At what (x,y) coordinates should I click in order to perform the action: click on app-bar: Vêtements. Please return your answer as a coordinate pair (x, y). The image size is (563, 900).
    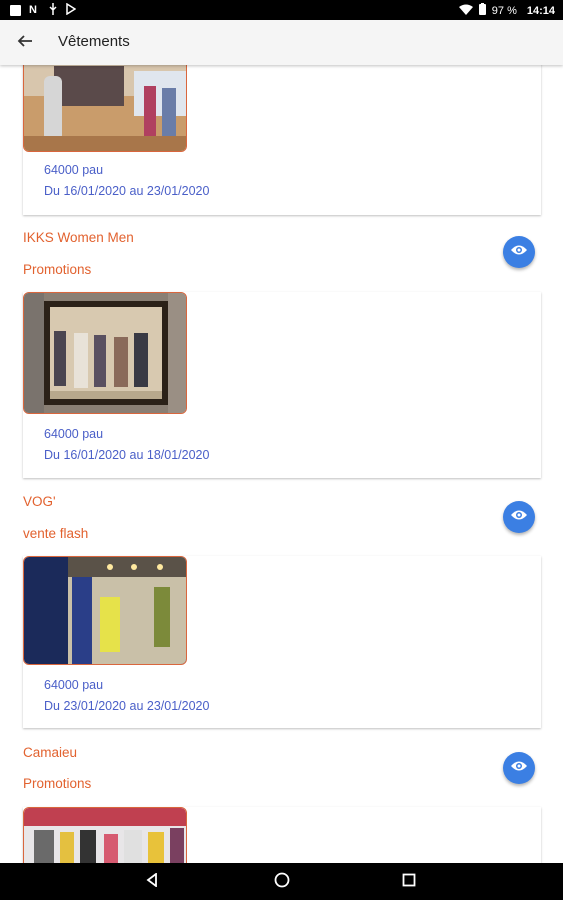
    Looking at the image, I should click on (281, 42).